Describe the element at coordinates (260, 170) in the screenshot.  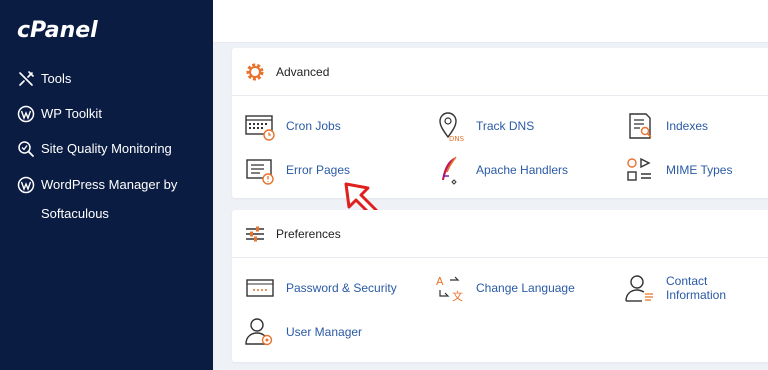
I see `error-pages-icon` at that location.